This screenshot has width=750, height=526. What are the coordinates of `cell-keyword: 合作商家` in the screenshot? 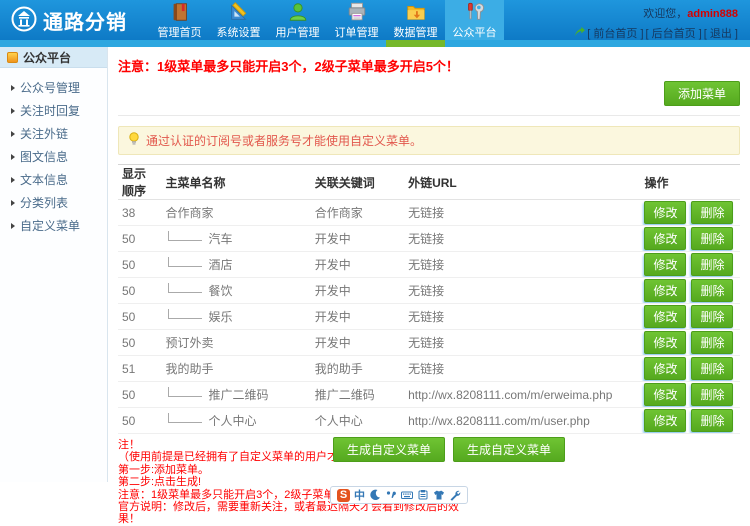 It's located at (357, 212).